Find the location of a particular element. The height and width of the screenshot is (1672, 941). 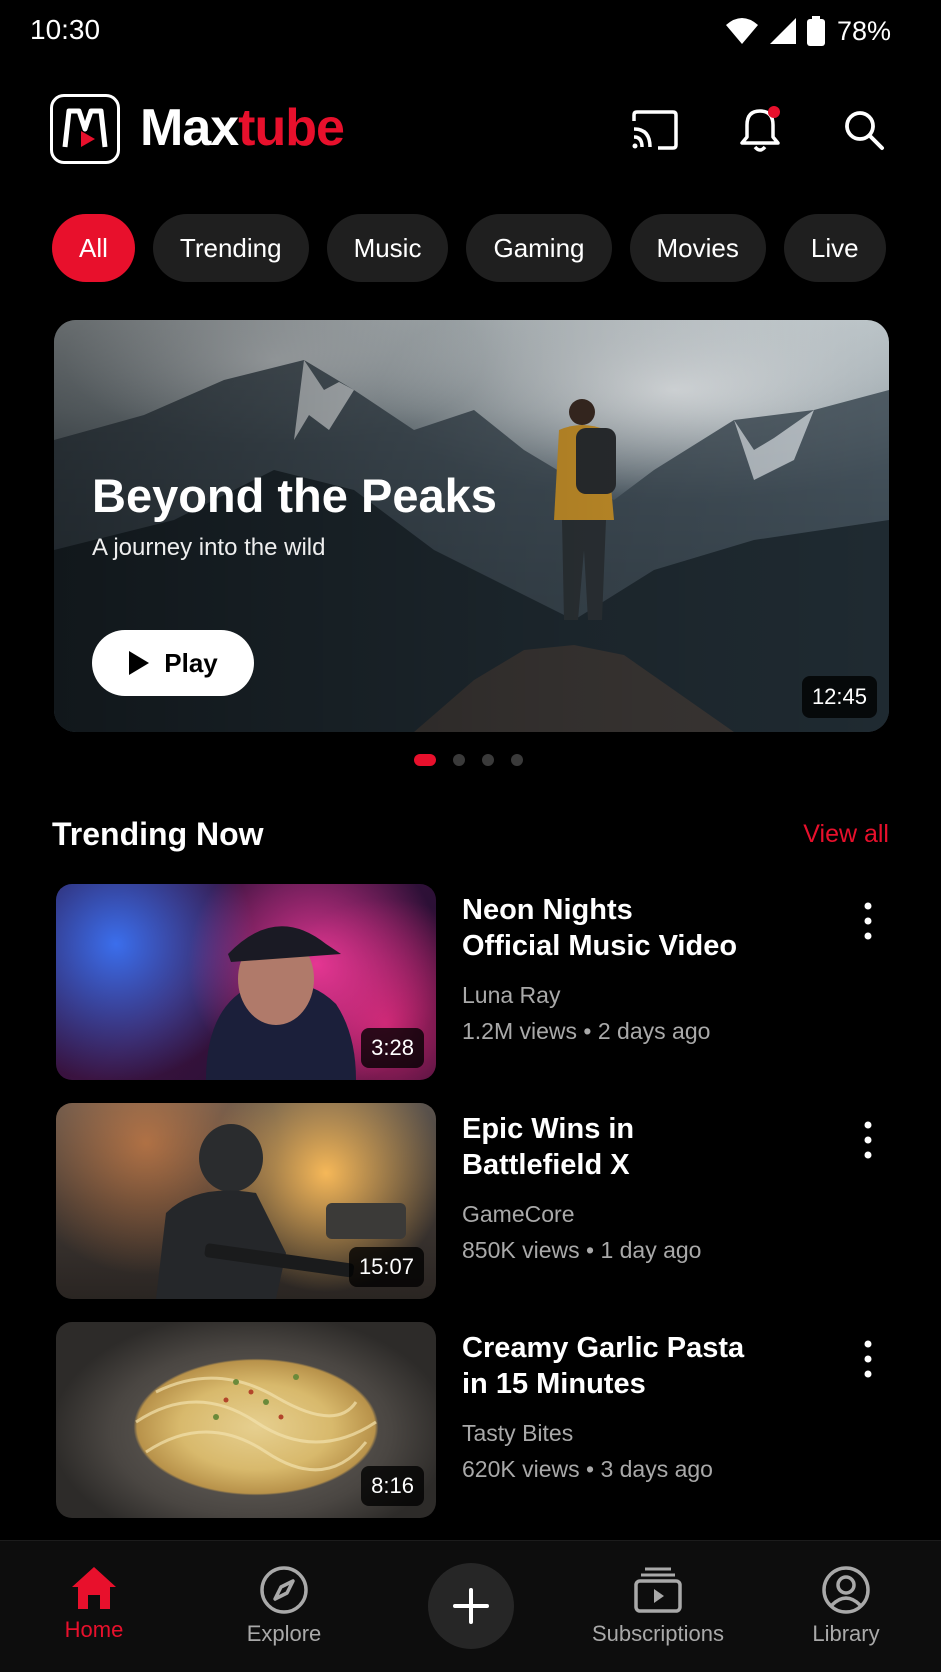

compass-icon is located at coordinates (284, 1590).